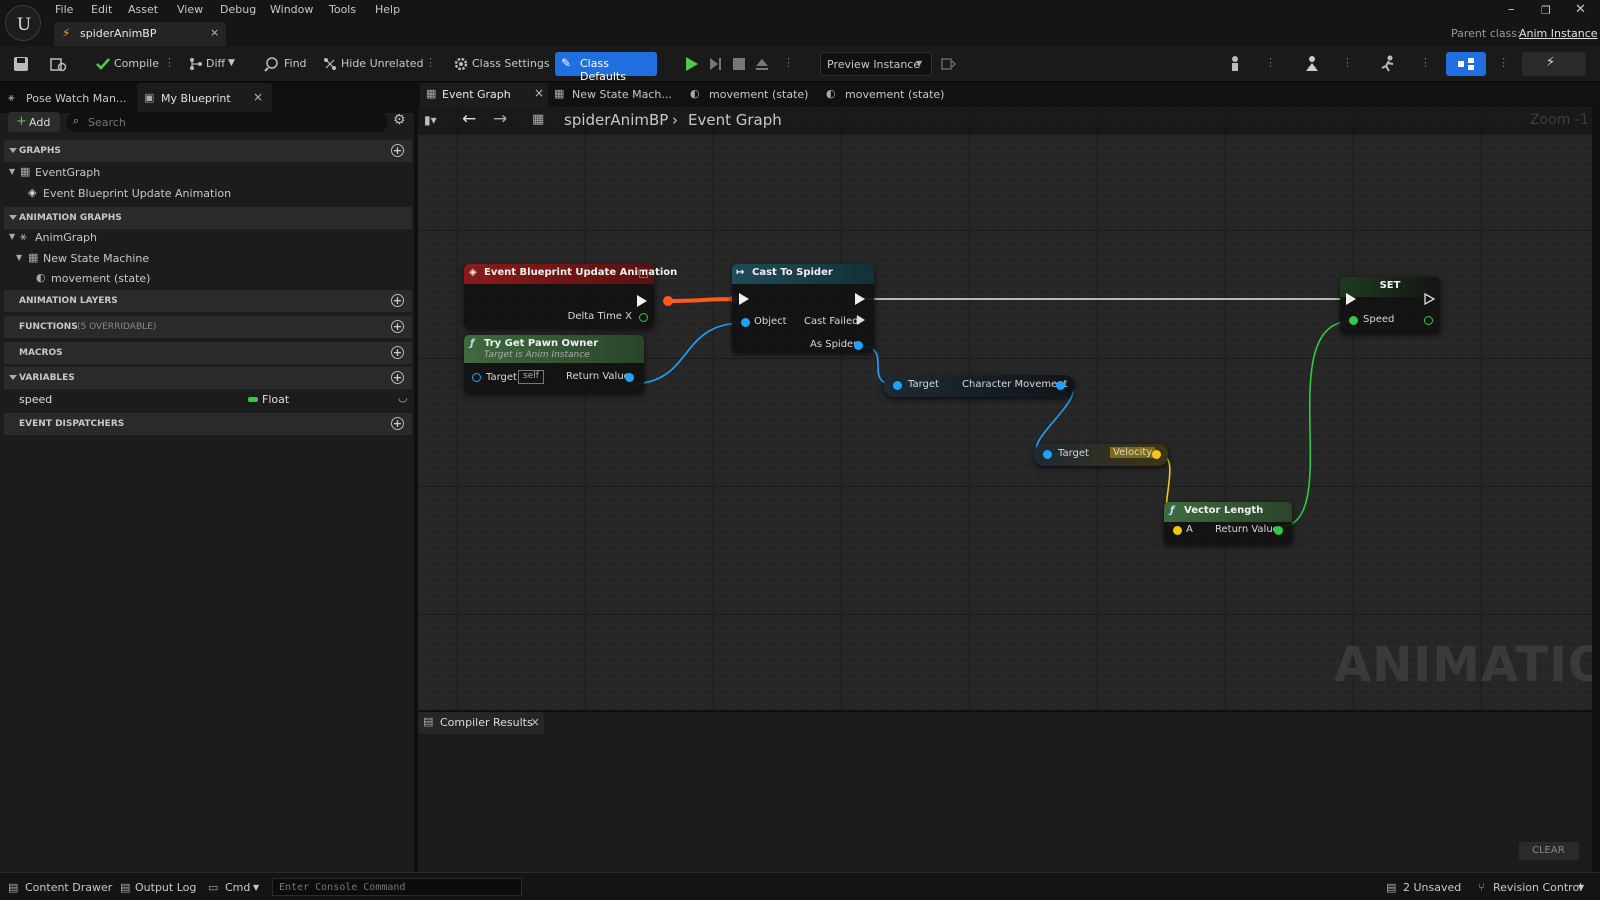 The height and width of the screenshot is (900, 1600). I want to click on skeleton-mode-icon, so click(1235, 64).